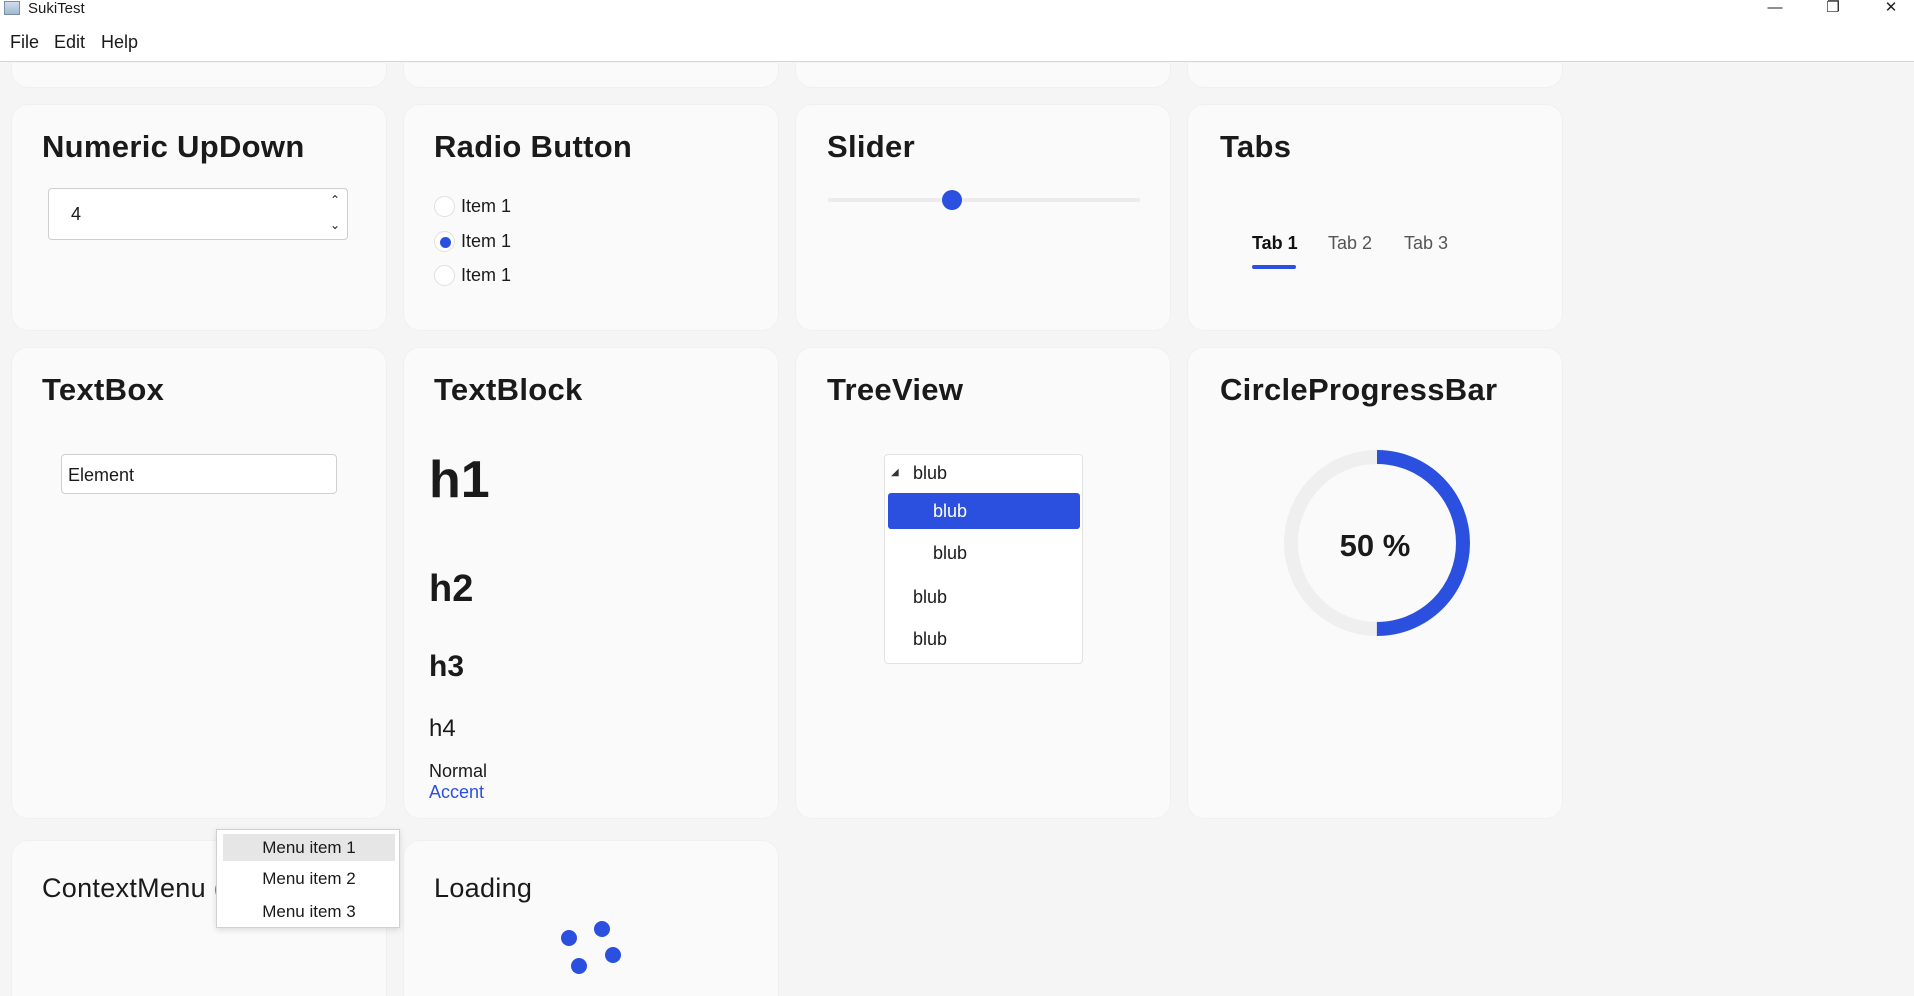  What do you see at coordinates (591, 583) in the screenshot?
I see `textblock-card: TextBlock h1 h2 h3 h4 Normal Accent` at bounding box center [591, 583].